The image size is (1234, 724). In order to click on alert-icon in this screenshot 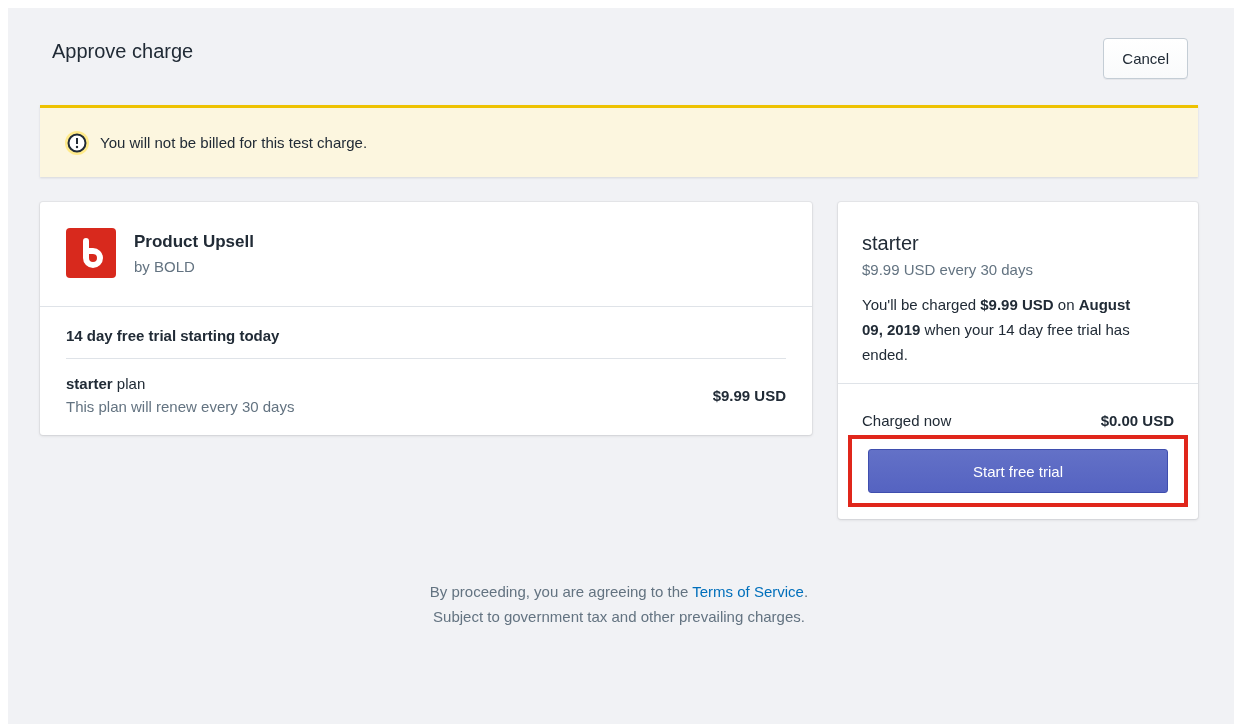, I will do `click(77, 142)`.